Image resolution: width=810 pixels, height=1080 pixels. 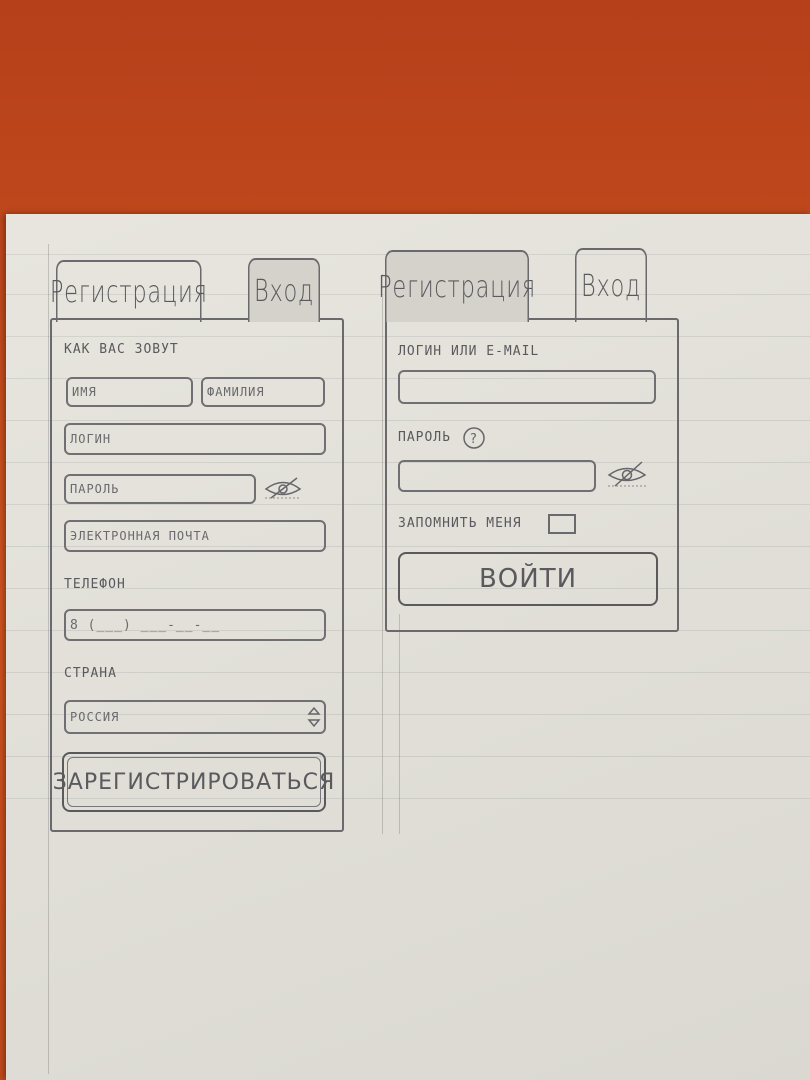 What do you see at coordinates (611, 285) in the screenshot?
I see `tab-login-active: Вход` at bounding box center [611, 285].